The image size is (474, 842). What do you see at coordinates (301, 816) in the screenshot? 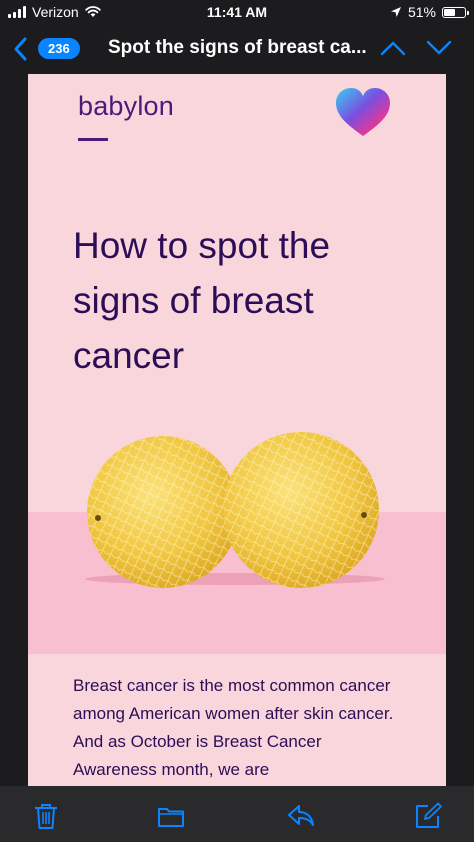
I see `reply-icon` at bounding box center [301, 816].